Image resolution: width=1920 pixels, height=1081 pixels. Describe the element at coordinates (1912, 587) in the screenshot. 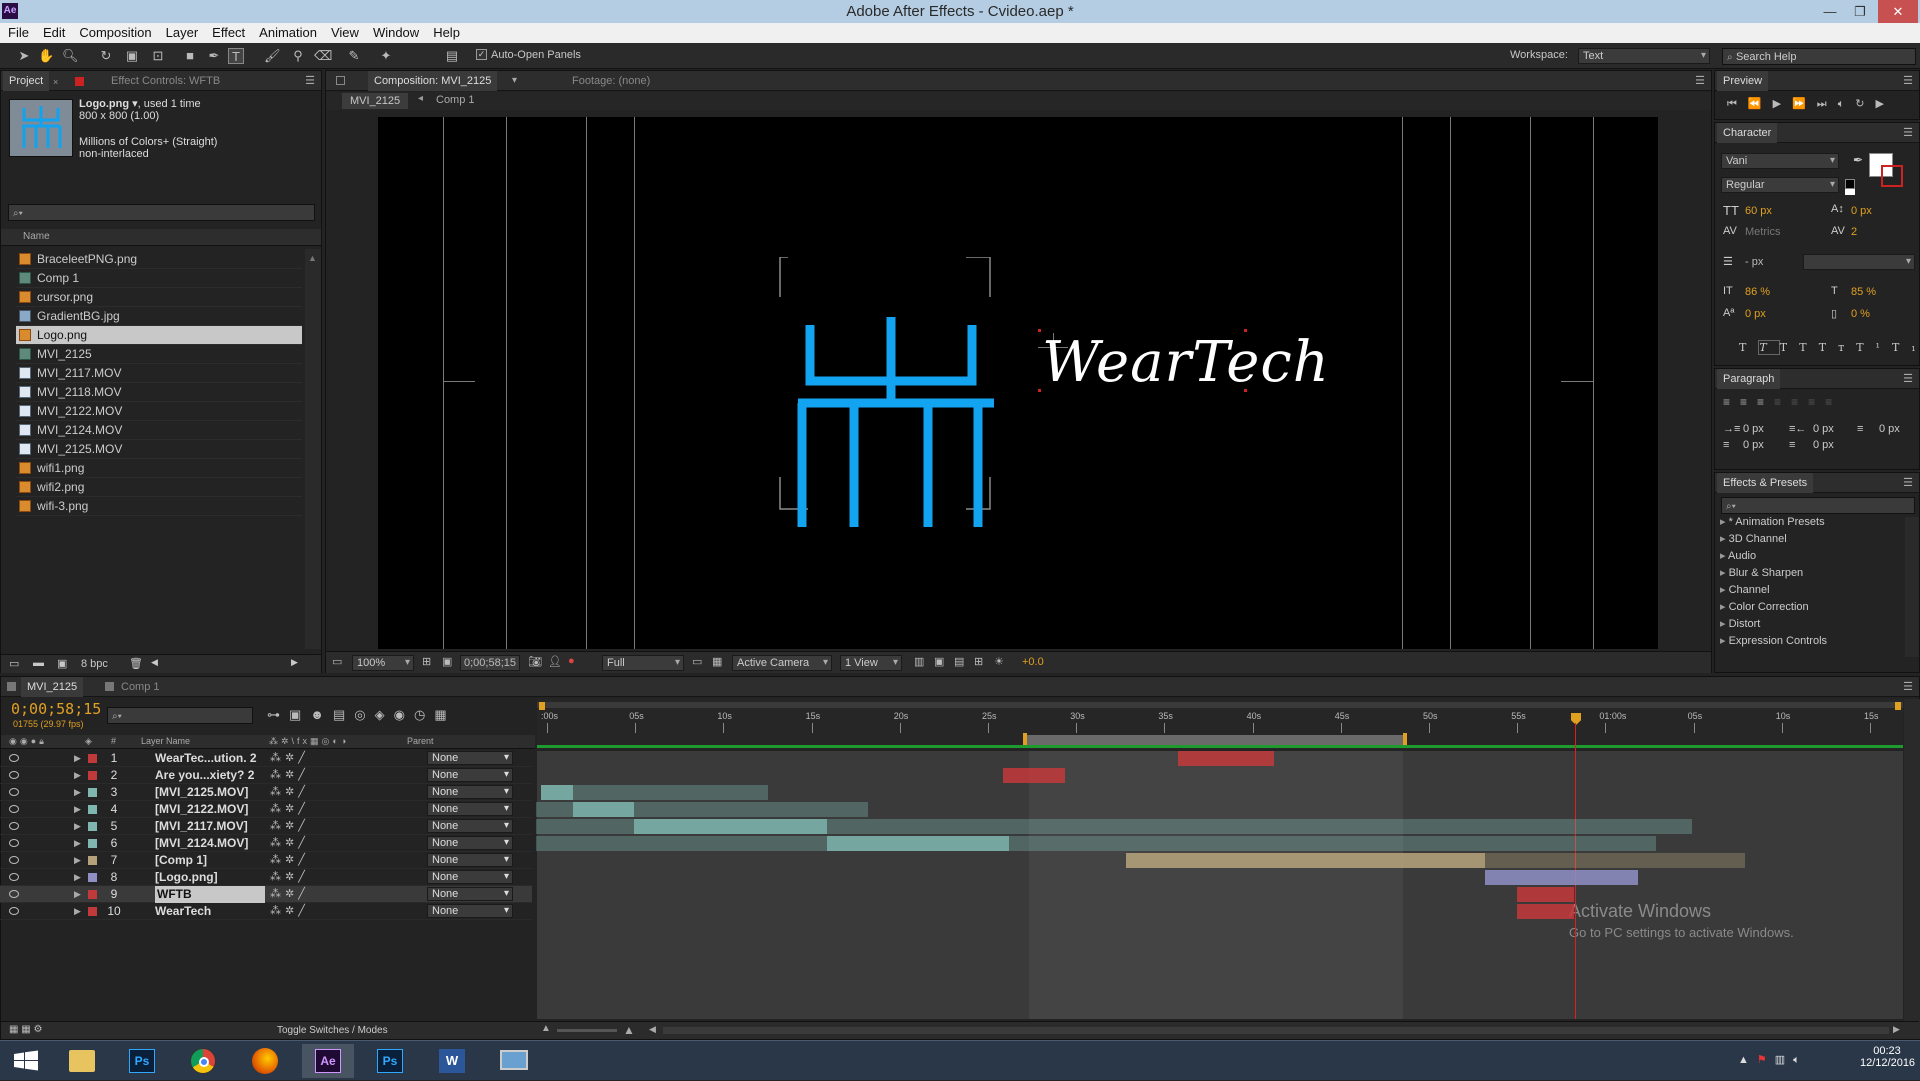

I see `effects-scrollbar` at that location.